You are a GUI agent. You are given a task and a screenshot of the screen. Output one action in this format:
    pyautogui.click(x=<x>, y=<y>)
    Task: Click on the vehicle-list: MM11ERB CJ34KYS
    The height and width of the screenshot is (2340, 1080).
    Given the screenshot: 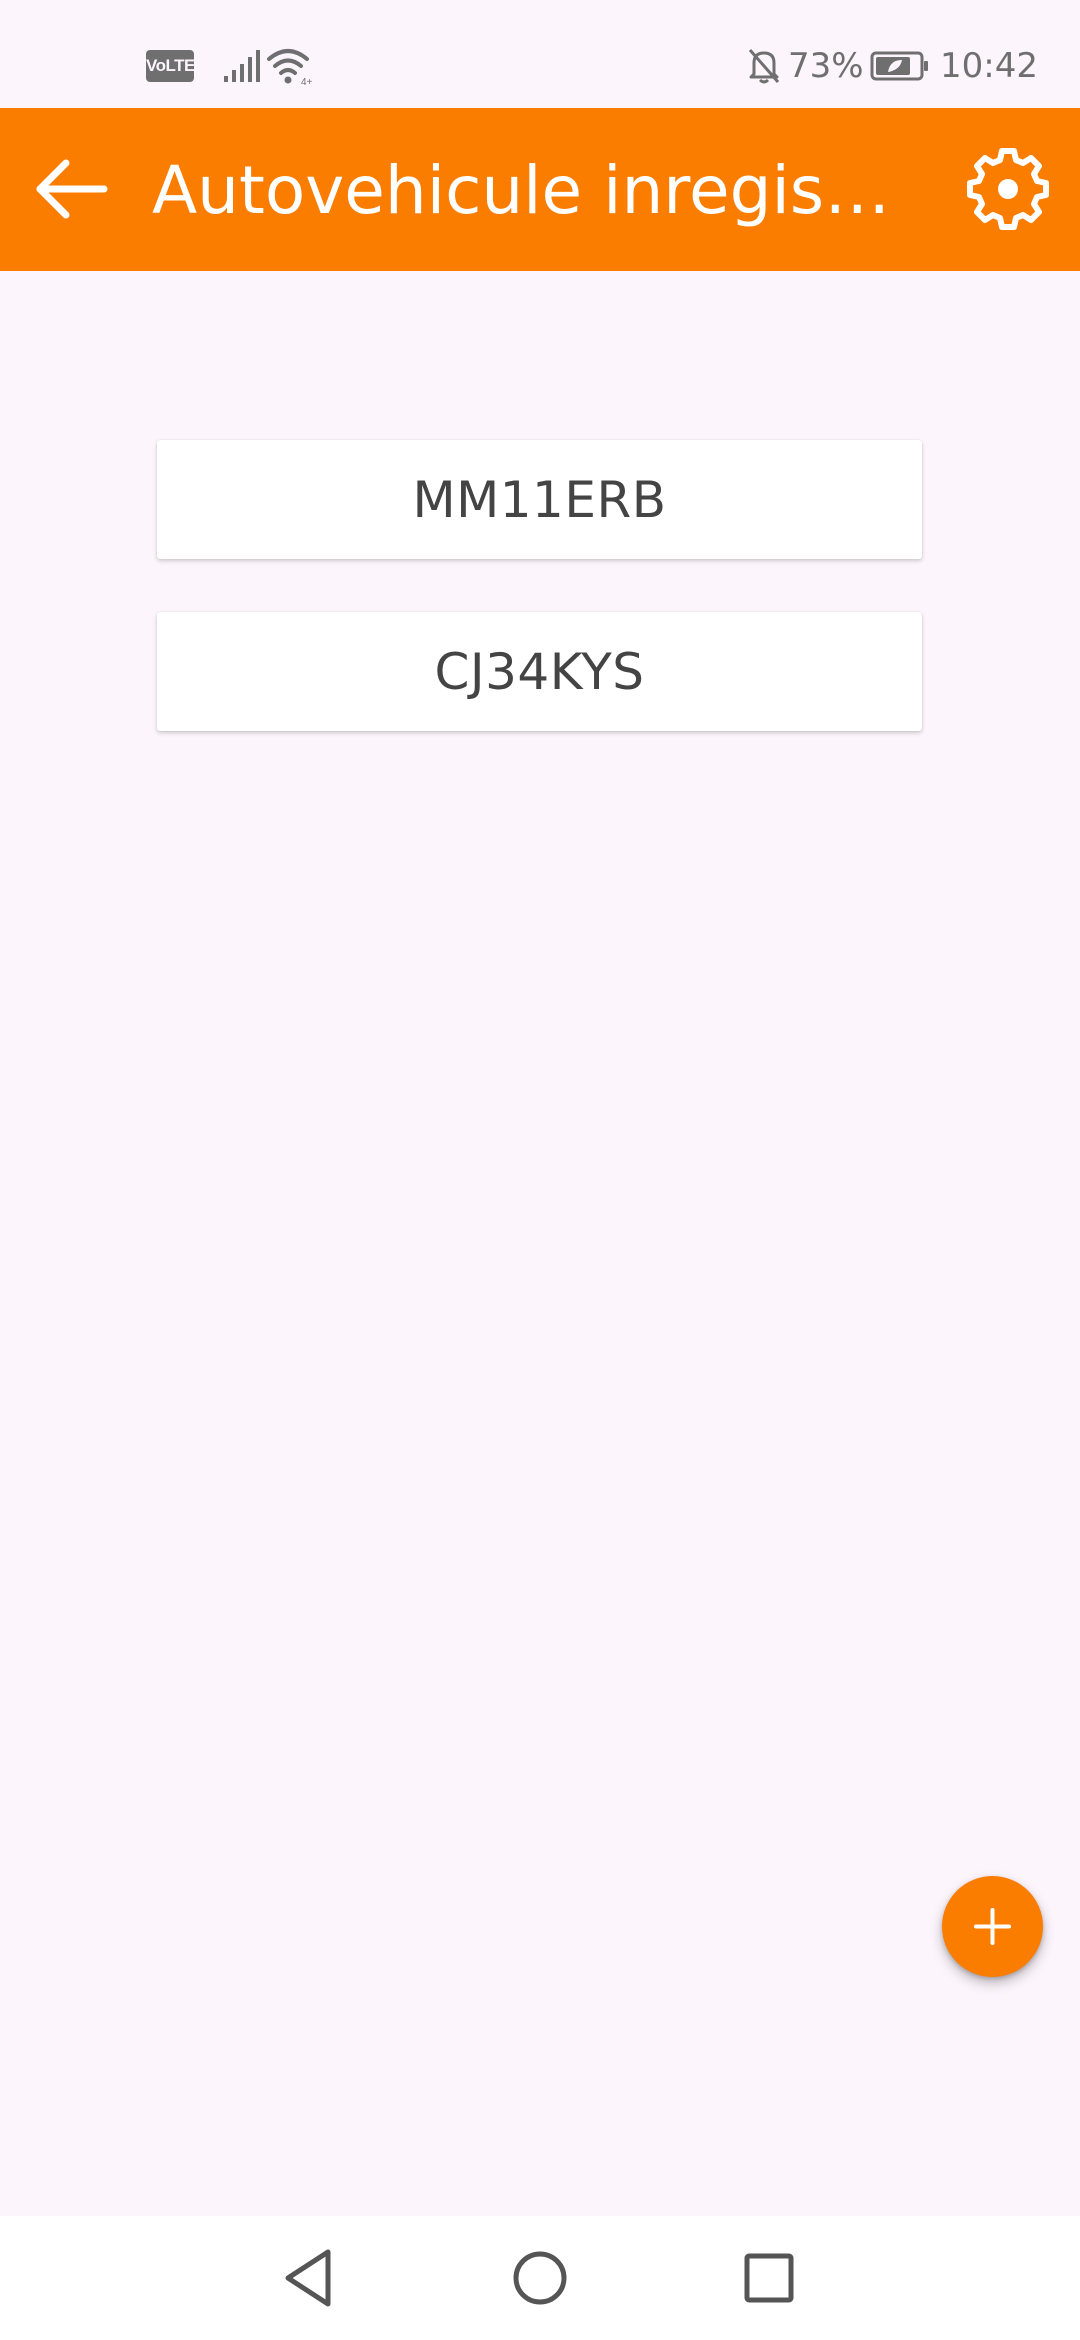 What is the action you would take?
    pyautogui.click(x=539, y=612)
    